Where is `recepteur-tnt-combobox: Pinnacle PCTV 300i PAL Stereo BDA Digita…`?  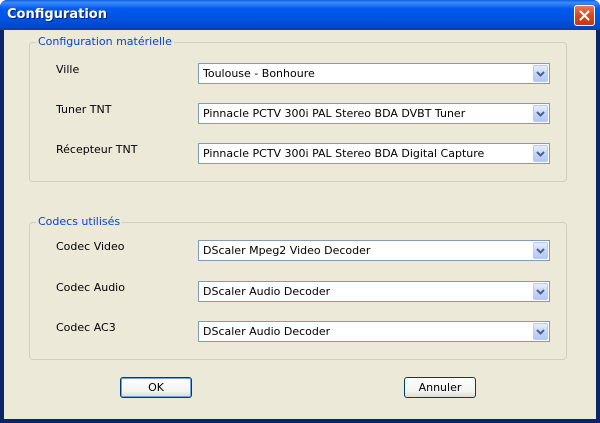 recepteur-tnt-combobox: Pinnacle PCTV 300i PAL Stereo BDA Digita… is located at coordinates (374, 153).